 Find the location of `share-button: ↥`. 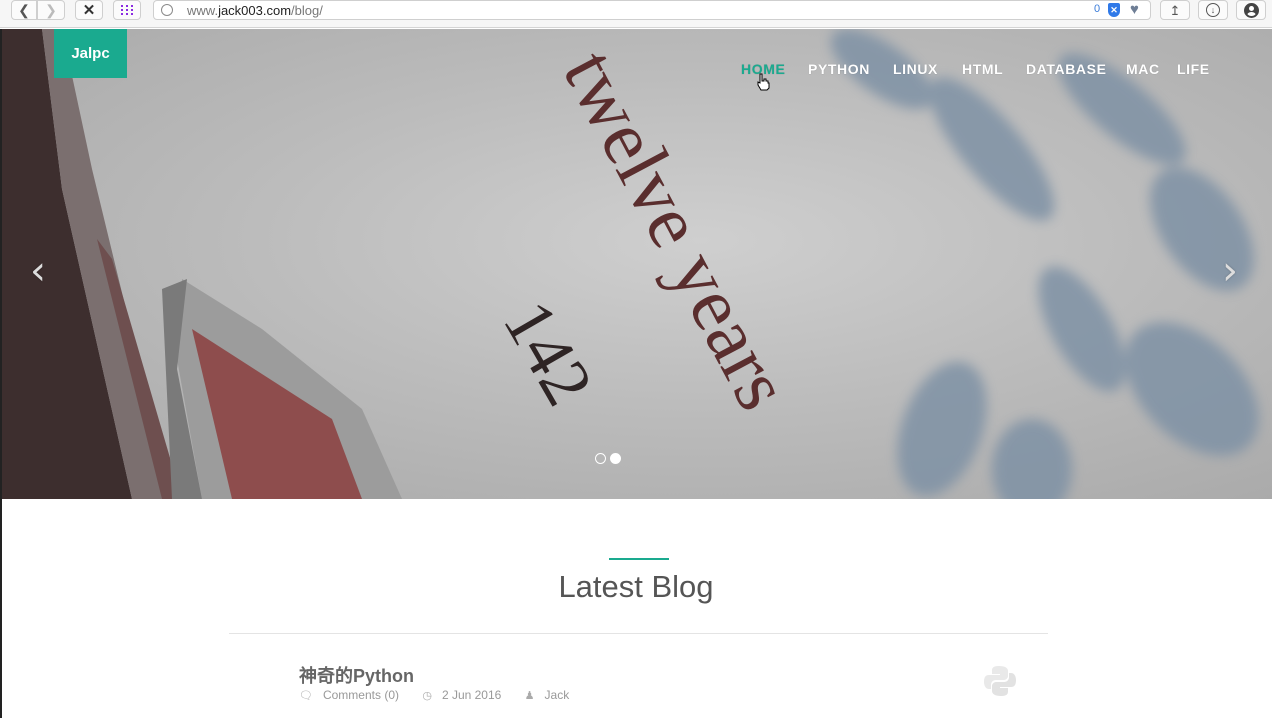

share-button: ↥ is located at coordinates (1175, 10).